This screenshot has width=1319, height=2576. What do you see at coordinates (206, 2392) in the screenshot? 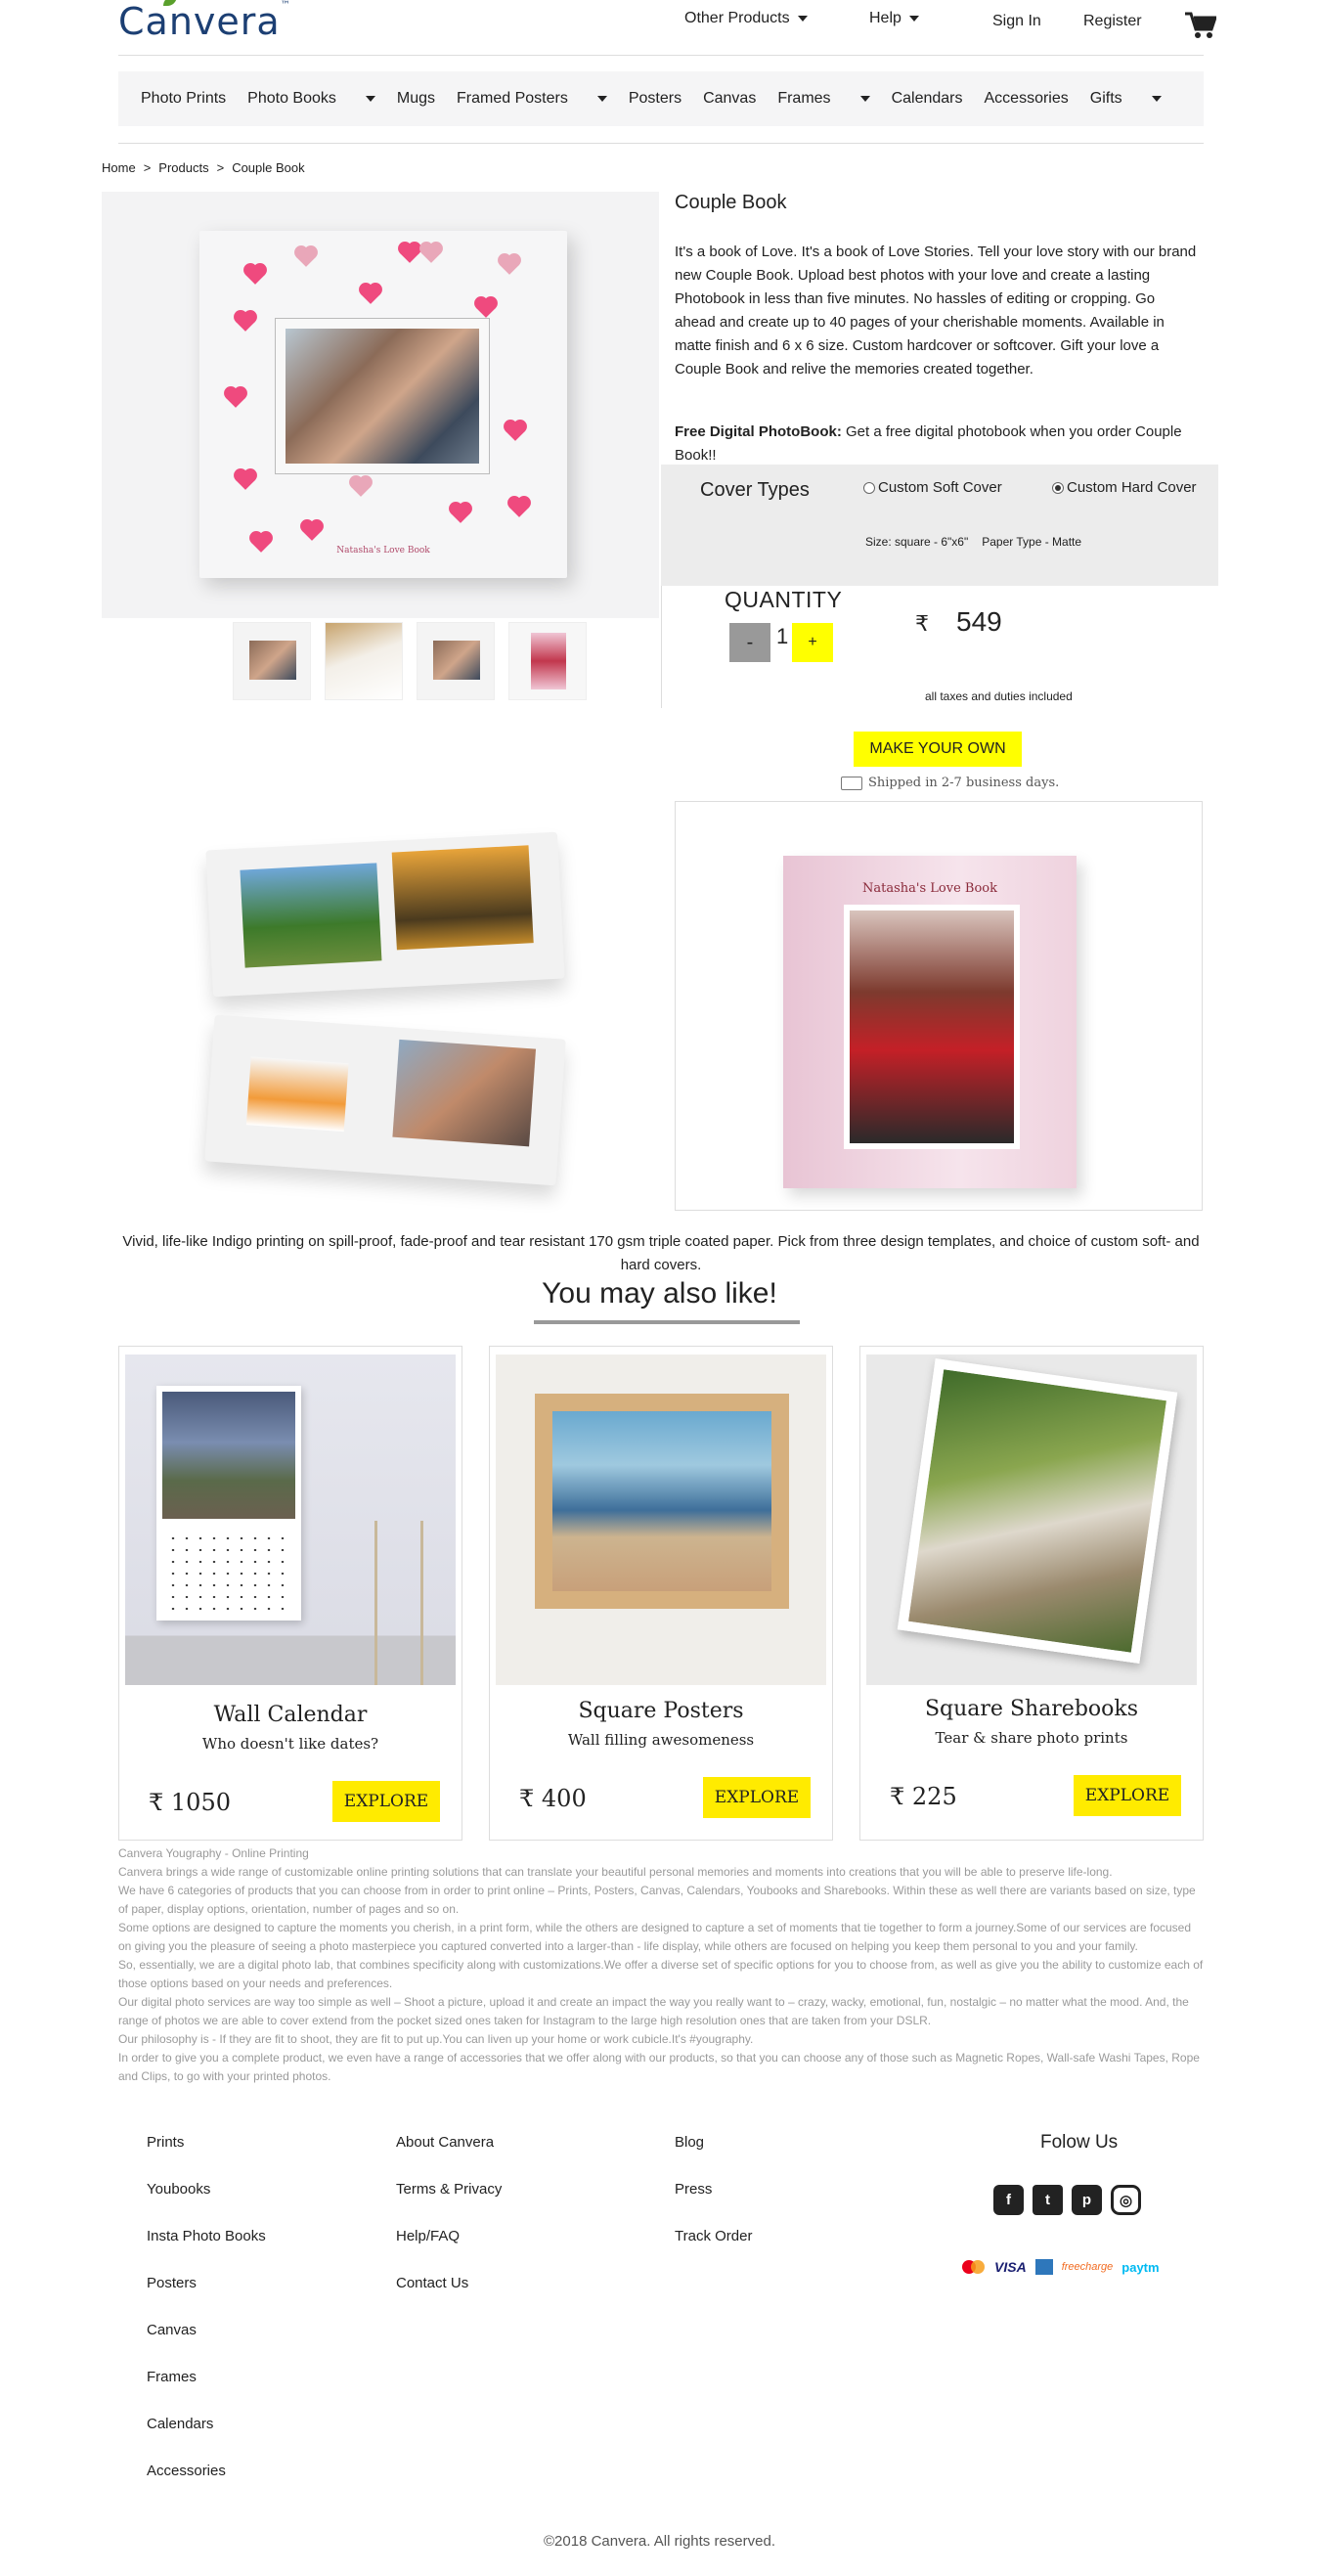
I see `footer-link: Frames` at bounding box center [206, 2392].